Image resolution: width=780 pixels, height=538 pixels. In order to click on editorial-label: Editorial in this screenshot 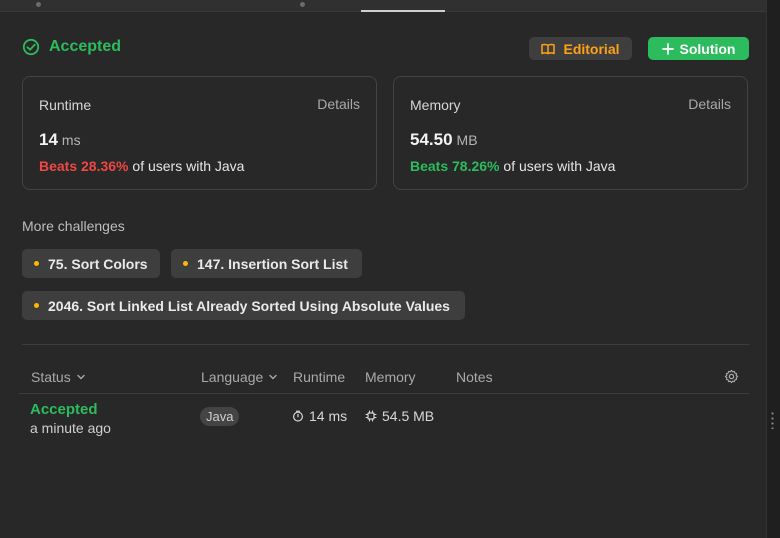, I will do `click(591, 48)`.